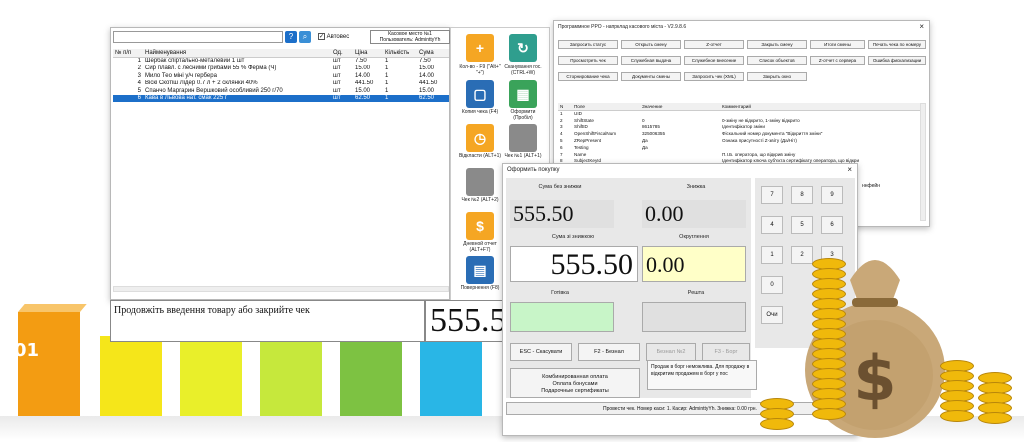  I want to click on bar-blue, so click(451, 377).